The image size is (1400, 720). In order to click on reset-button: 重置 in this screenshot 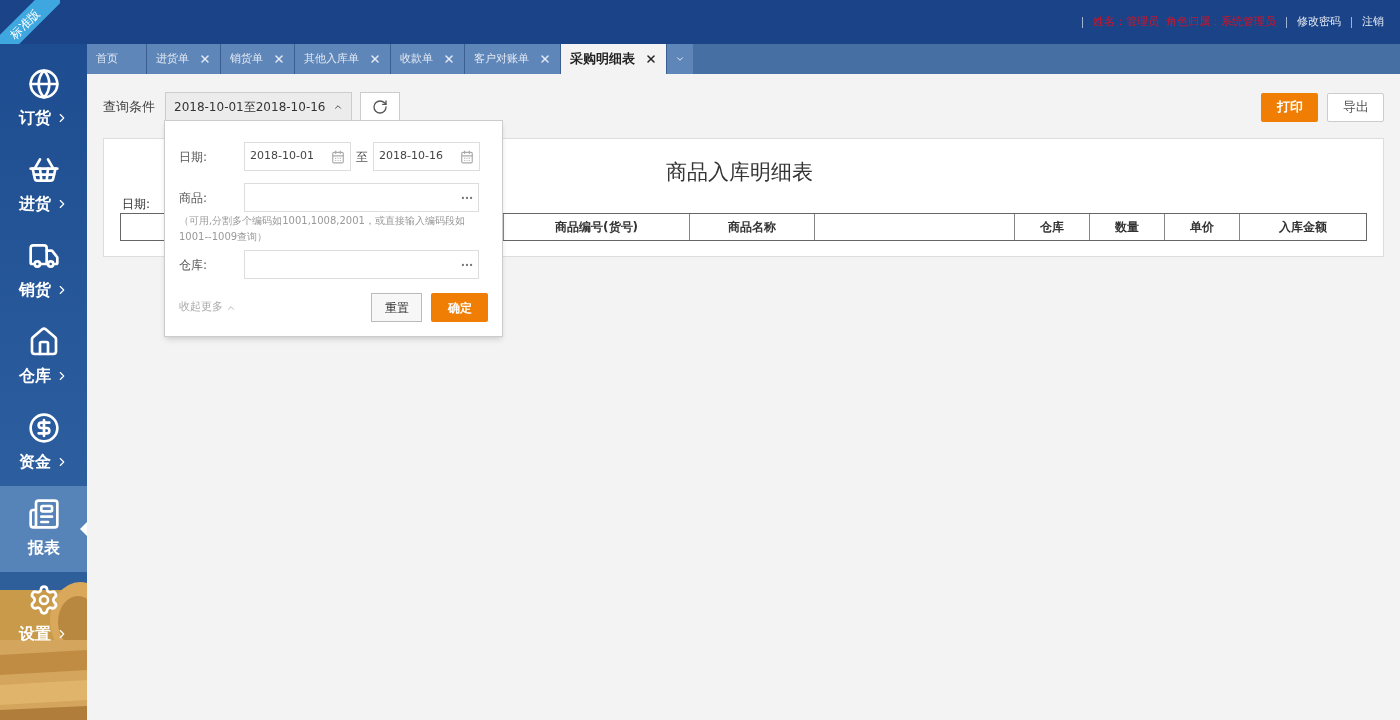, I will do `click(396, 307)`.